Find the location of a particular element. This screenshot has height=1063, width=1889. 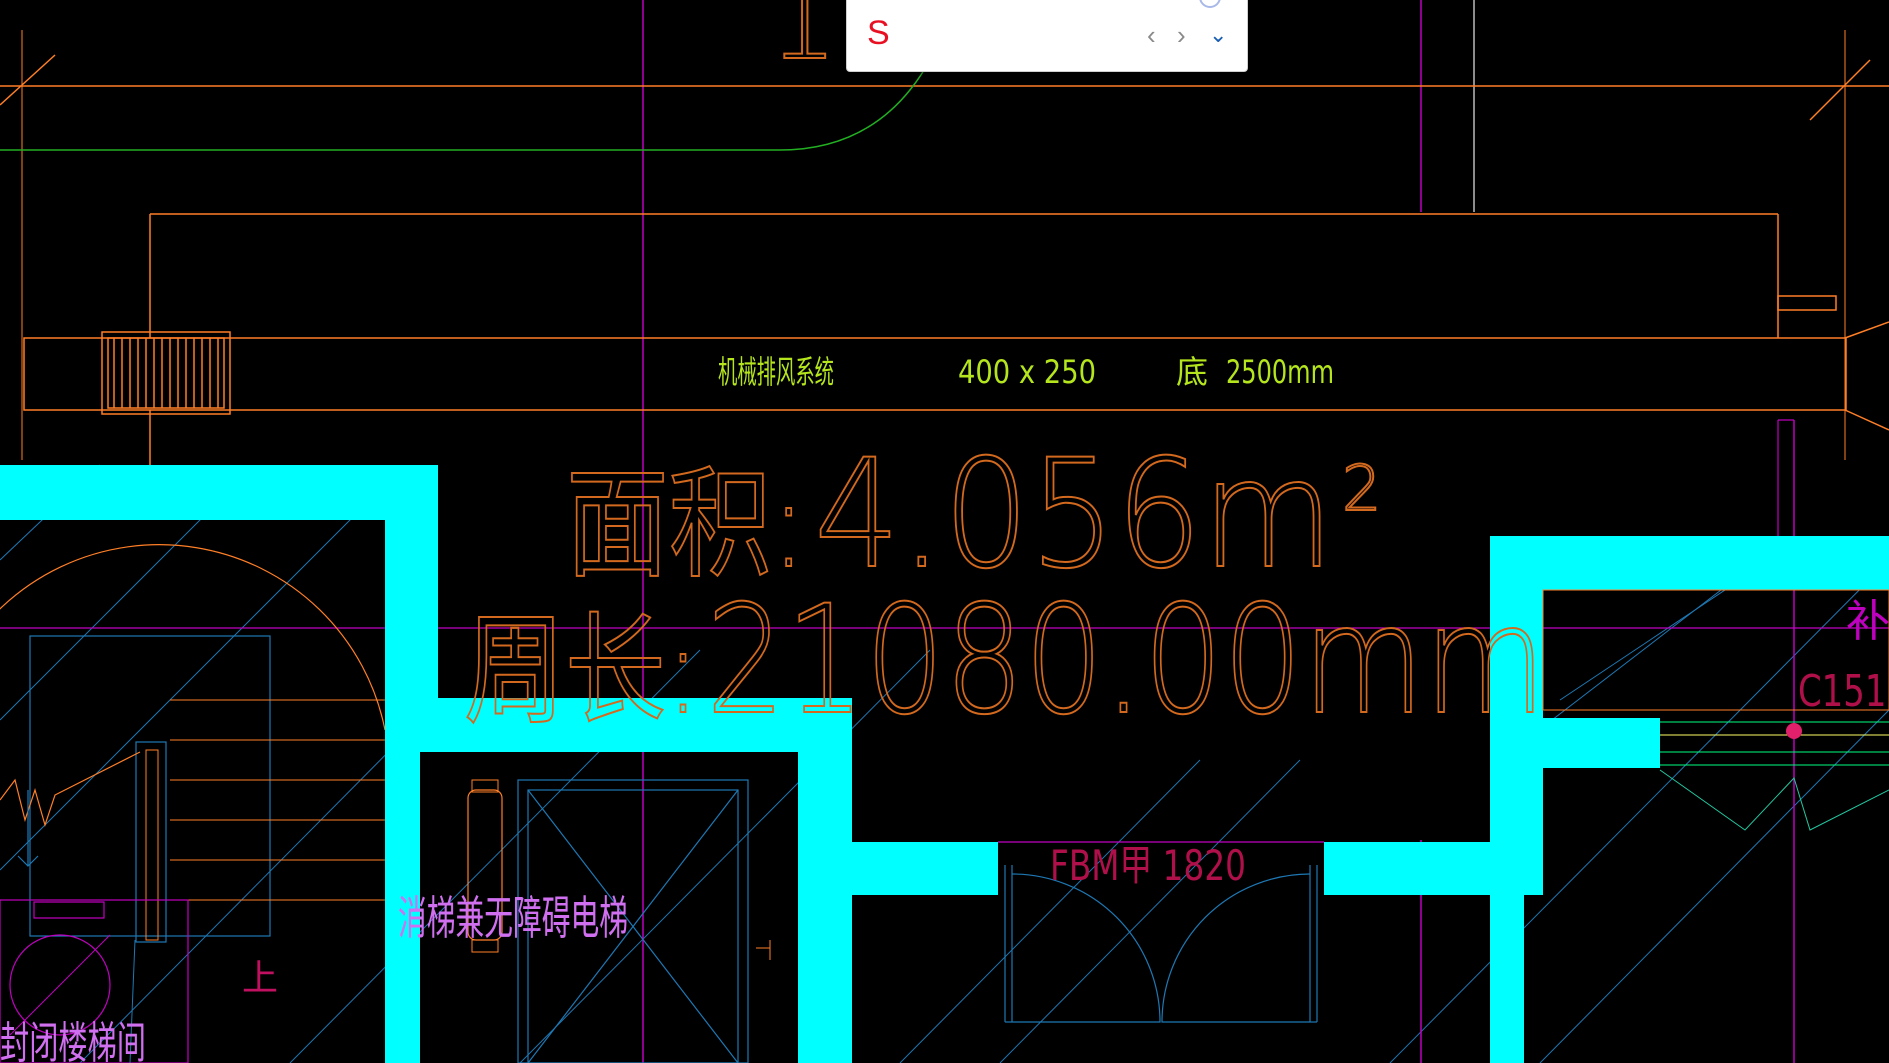

duct-system-label: 机械排风系统 is located at coordinates (776, 372).